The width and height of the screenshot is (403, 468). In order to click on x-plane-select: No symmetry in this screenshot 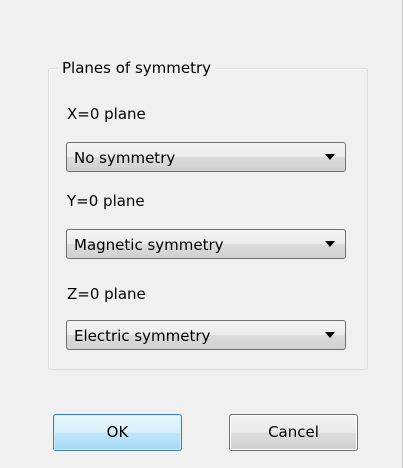, I will do `click(206, 157)`.